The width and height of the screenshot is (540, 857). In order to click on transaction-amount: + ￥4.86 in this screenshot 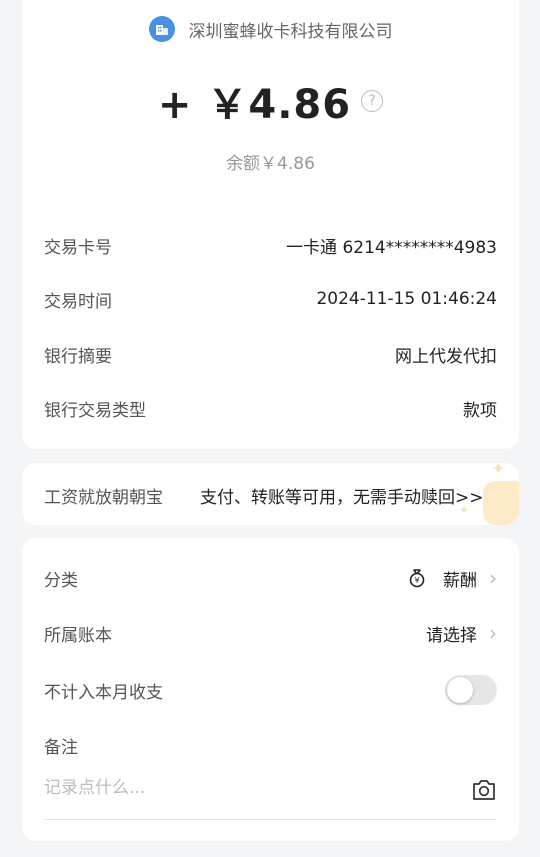, I will do `click(254, 105)`.